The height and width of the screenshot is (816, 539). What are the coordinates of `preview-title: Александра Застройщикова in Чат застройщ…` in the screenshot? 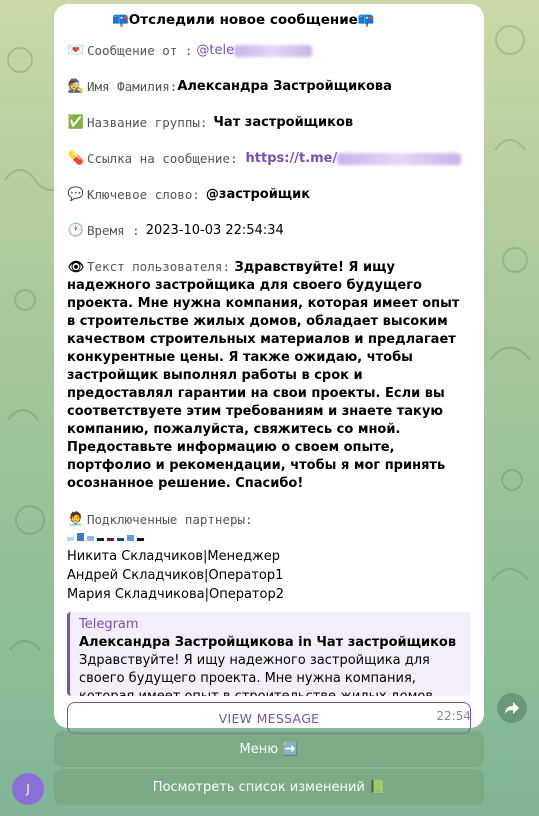 It's located at (268, 642).